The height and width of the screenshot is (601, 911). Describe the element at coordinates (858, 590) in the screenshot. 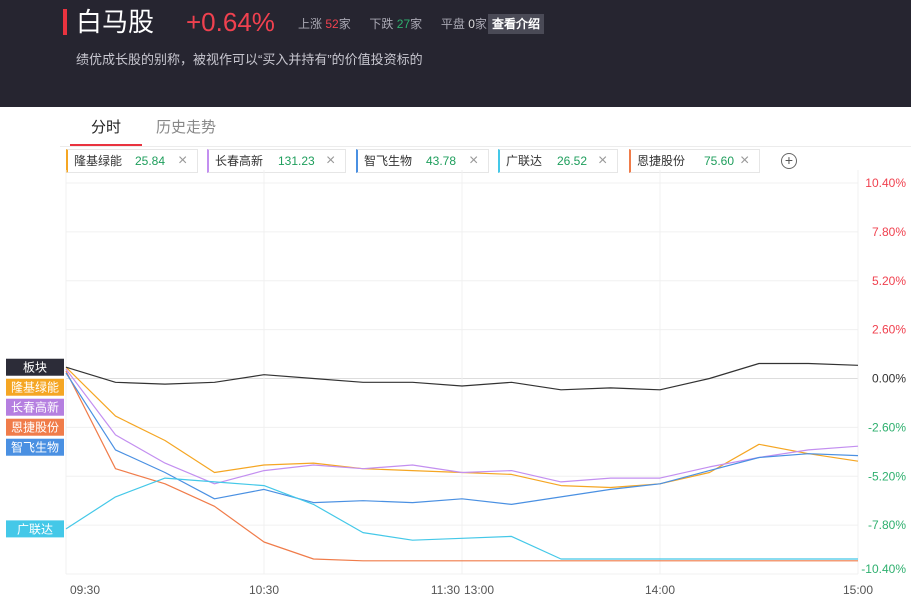

I see `x-tick-label: 15:00` at that location.